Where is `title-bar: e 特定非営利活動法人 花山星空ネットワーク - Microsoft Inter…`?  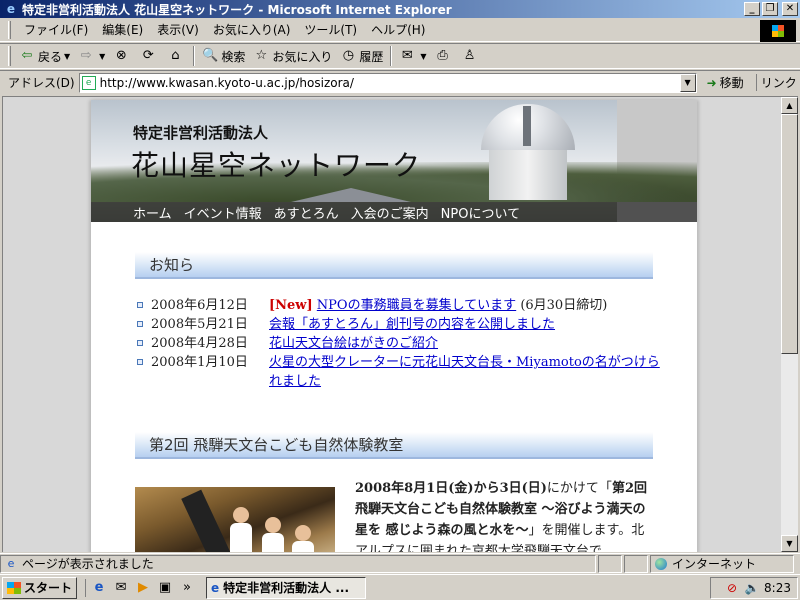 title-bar: e 特定非営利活動法人 花山星空ネットワーク - Microsoft Inter… is located at coordinates (400, 9).